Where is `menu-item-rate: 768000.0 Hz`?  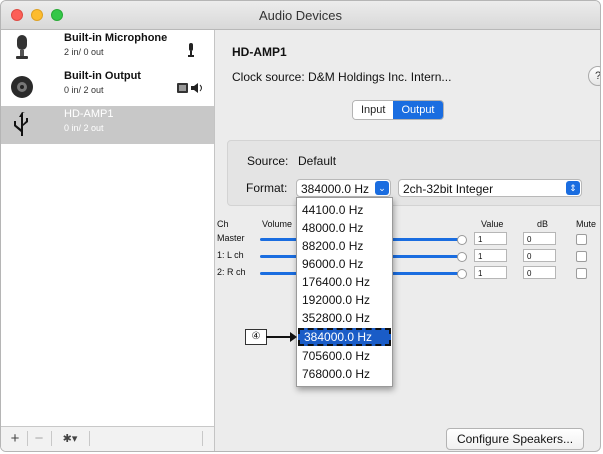 menu-item-rate: 768000.0 Hz is located at coordinates (344, 374).